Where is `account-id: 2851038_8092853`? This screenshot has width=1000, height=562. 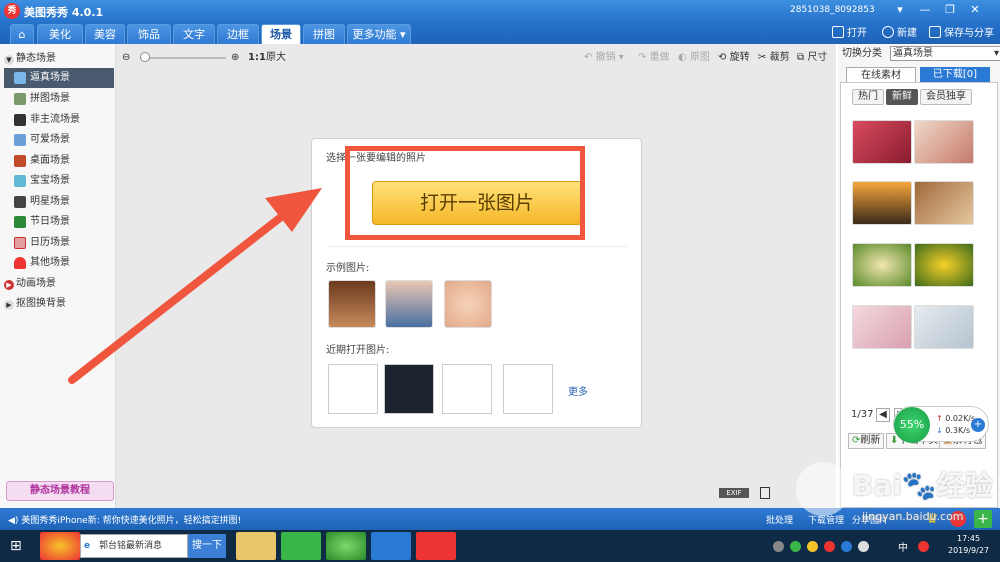 account-id: 2851038_8092853 is located at coordinates (832, 10).